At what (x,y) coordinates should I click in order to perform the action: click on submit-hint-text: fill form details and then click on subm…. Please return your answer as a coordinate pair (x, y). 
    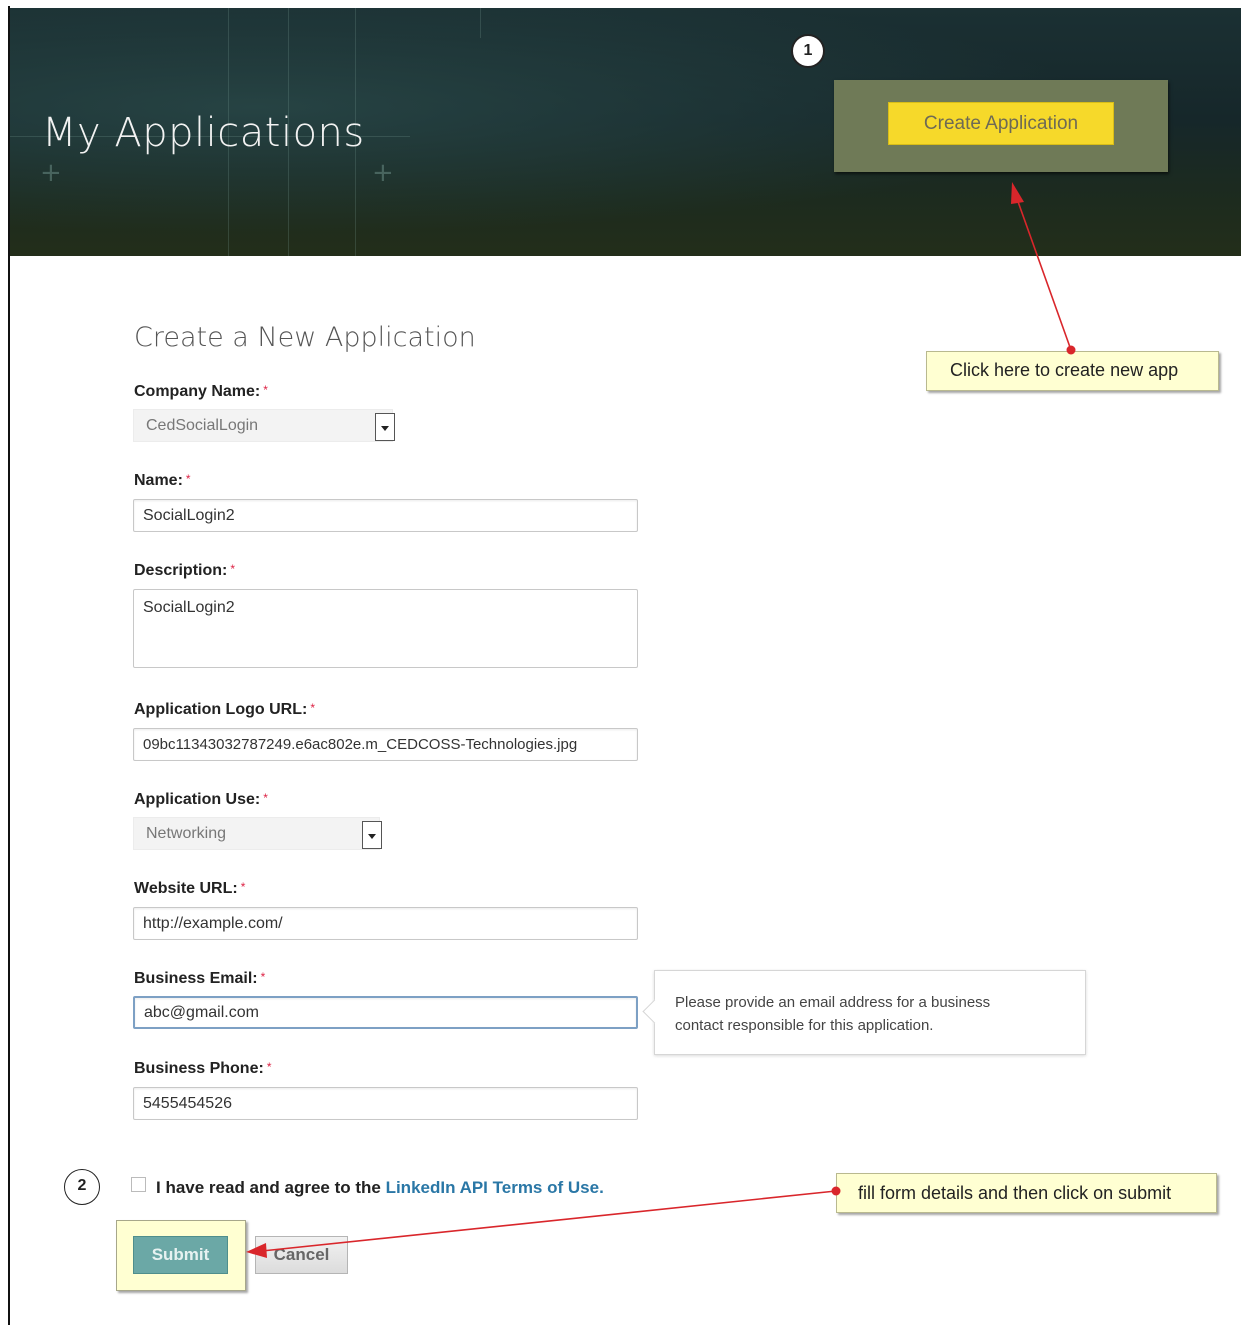
    Looking at the image, I should click on (1015, 1193).